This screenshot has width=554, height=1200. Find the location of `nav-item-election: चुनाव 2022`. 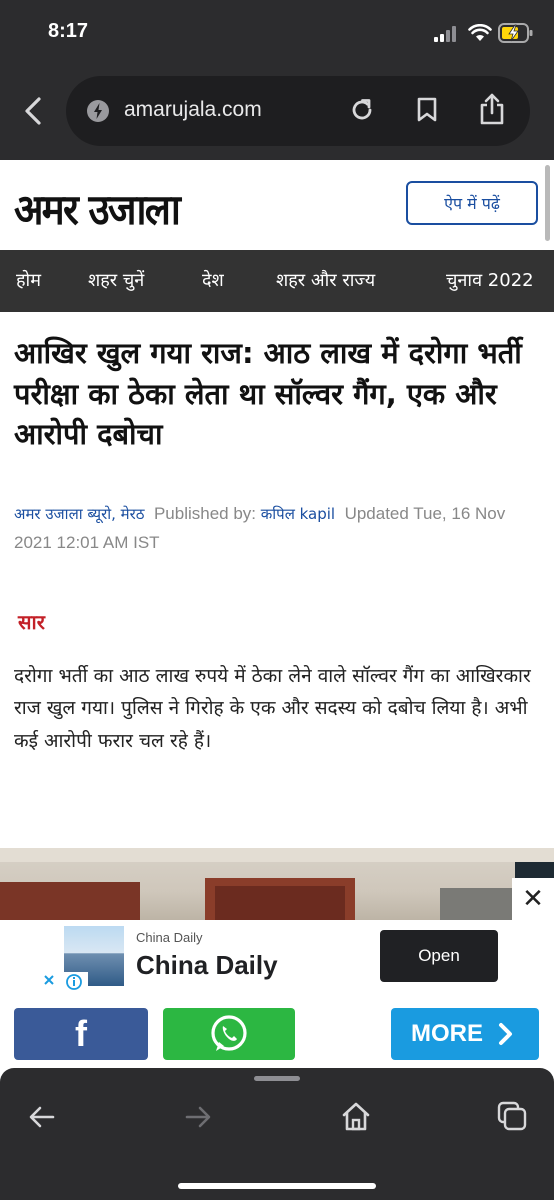

nav-item-election: चुनाव 2022 is located at coordinates (490, 280).